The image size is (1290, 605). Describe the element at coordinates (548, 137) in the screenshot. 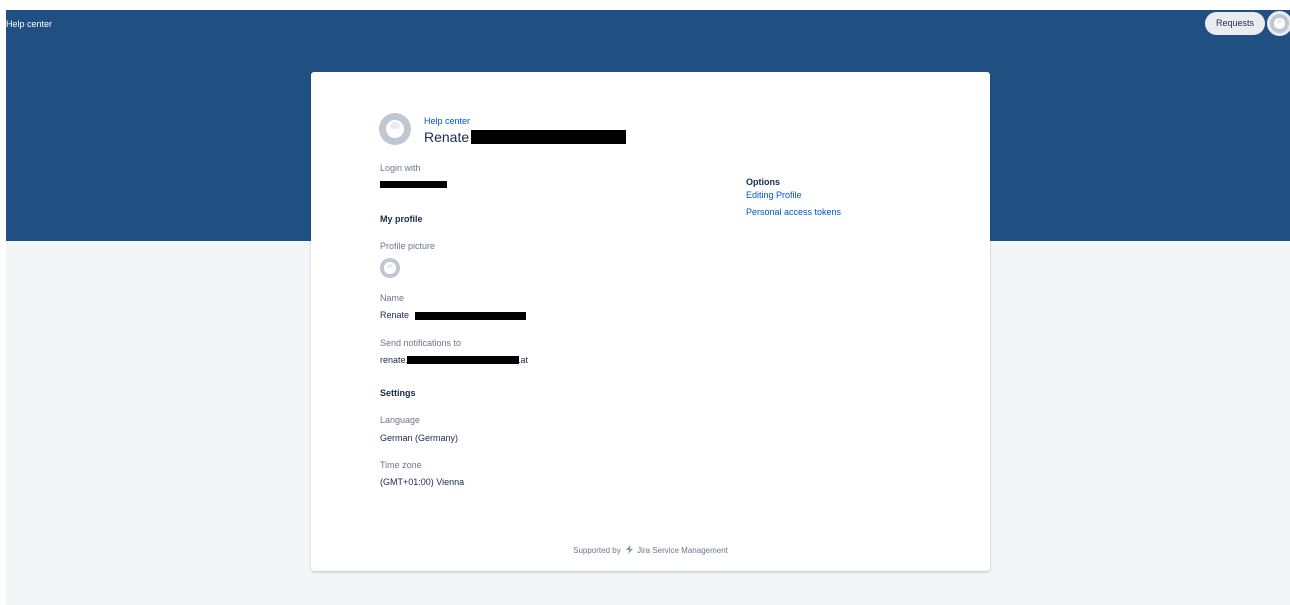

I see `redacted-surname` at that location.